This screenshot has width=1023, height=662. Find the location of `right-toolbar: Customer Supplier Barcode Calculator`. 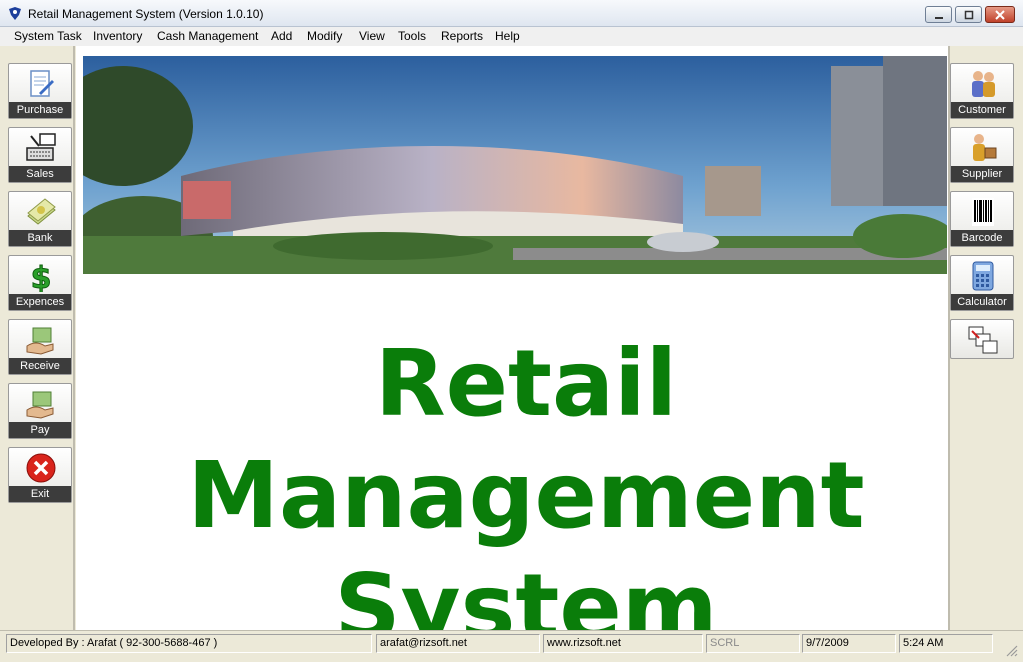

right-toolbar: Customer Supplier Barcode Calculator is located at coordinates (985, 338).